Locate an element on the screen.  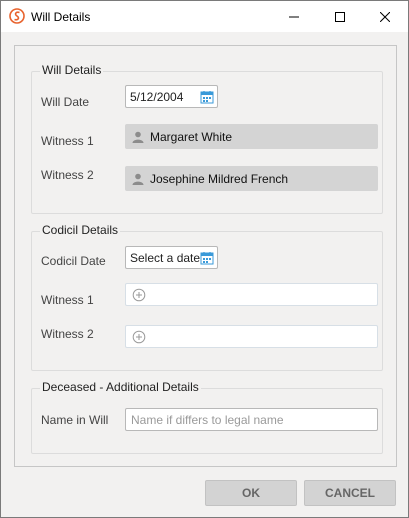
codicil-witness1-field is located at coordinates (251, 294).